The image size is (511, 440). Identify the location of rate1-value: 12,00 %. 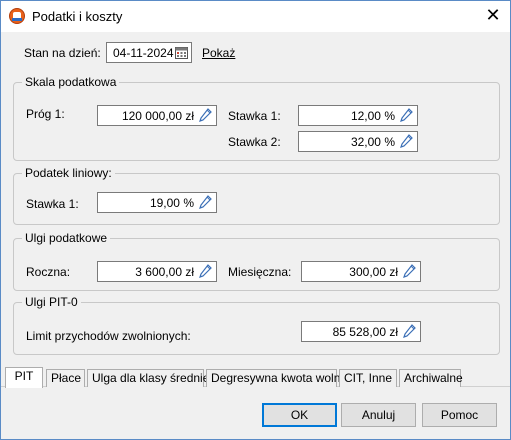
(372, 116).